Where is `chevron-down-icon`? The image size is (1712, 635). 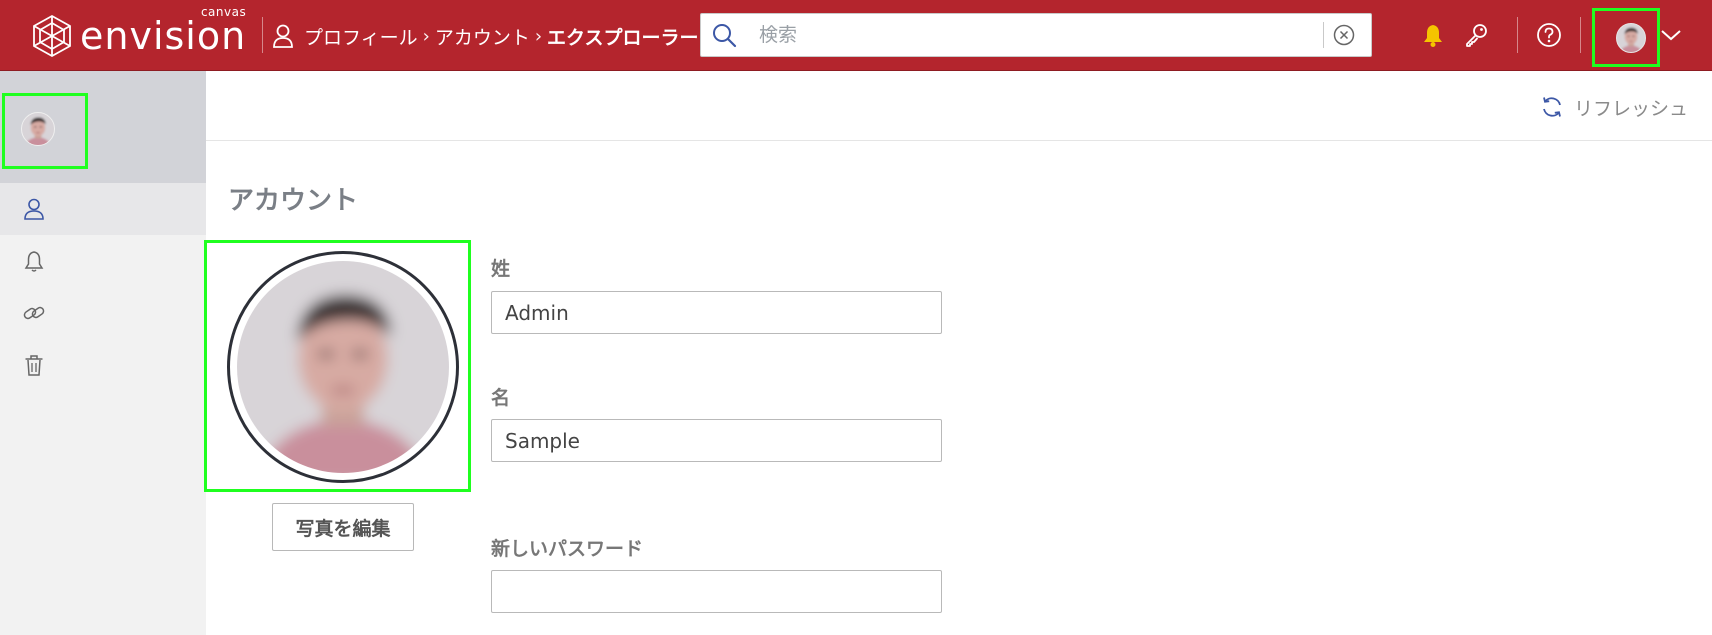 chevron-down-icon is located at coordinates (1671, 35).